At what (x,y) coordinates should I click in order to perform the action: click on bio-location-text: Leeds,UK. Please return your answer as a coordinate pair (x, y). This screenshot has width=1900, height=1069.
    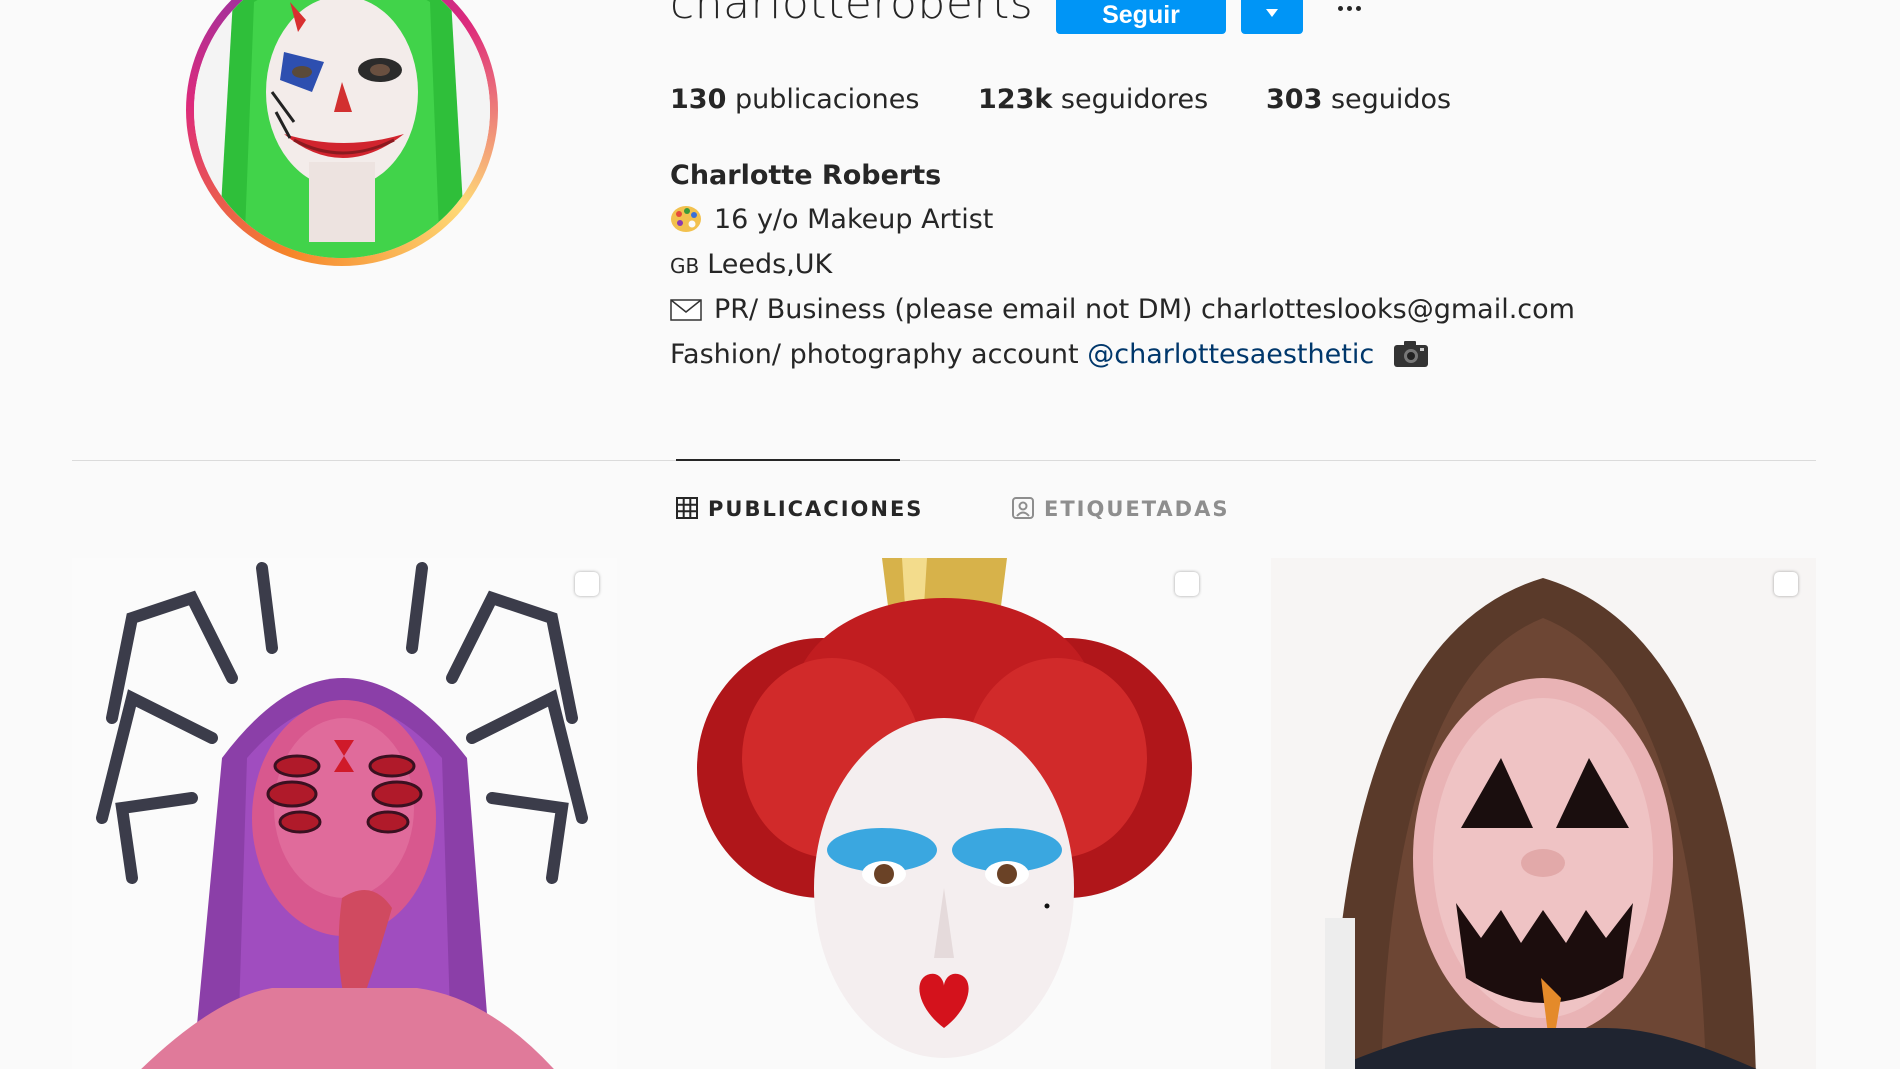
    Looking at the image, I should click on (770, 264).